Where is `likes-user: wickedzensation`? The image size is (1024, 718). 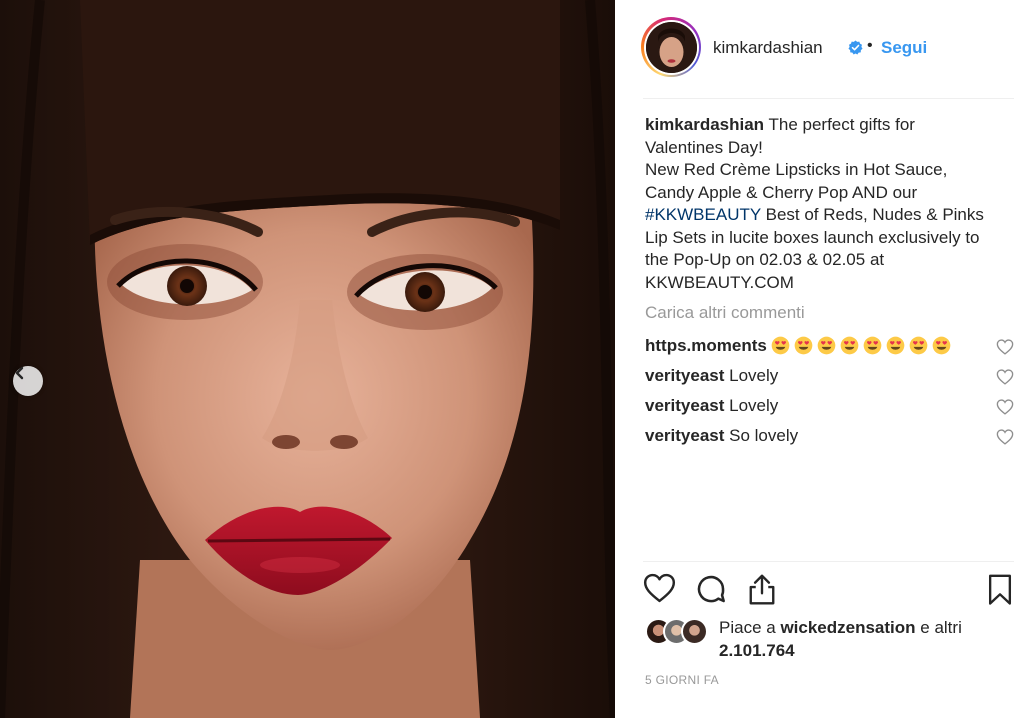
likes-user: wickedzensation is located at coordinates (847, 627).